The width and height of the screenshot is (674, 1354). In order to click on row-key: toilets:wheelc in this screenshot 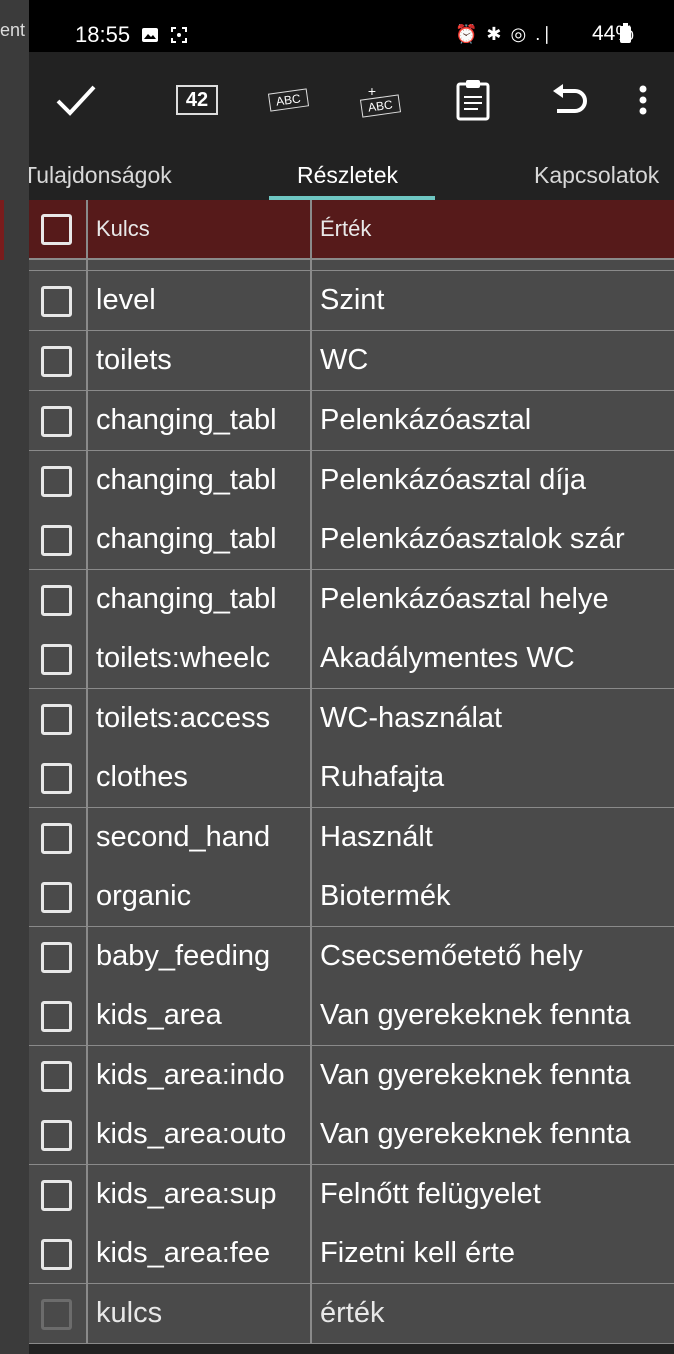, I will do `click(183, 658)`.